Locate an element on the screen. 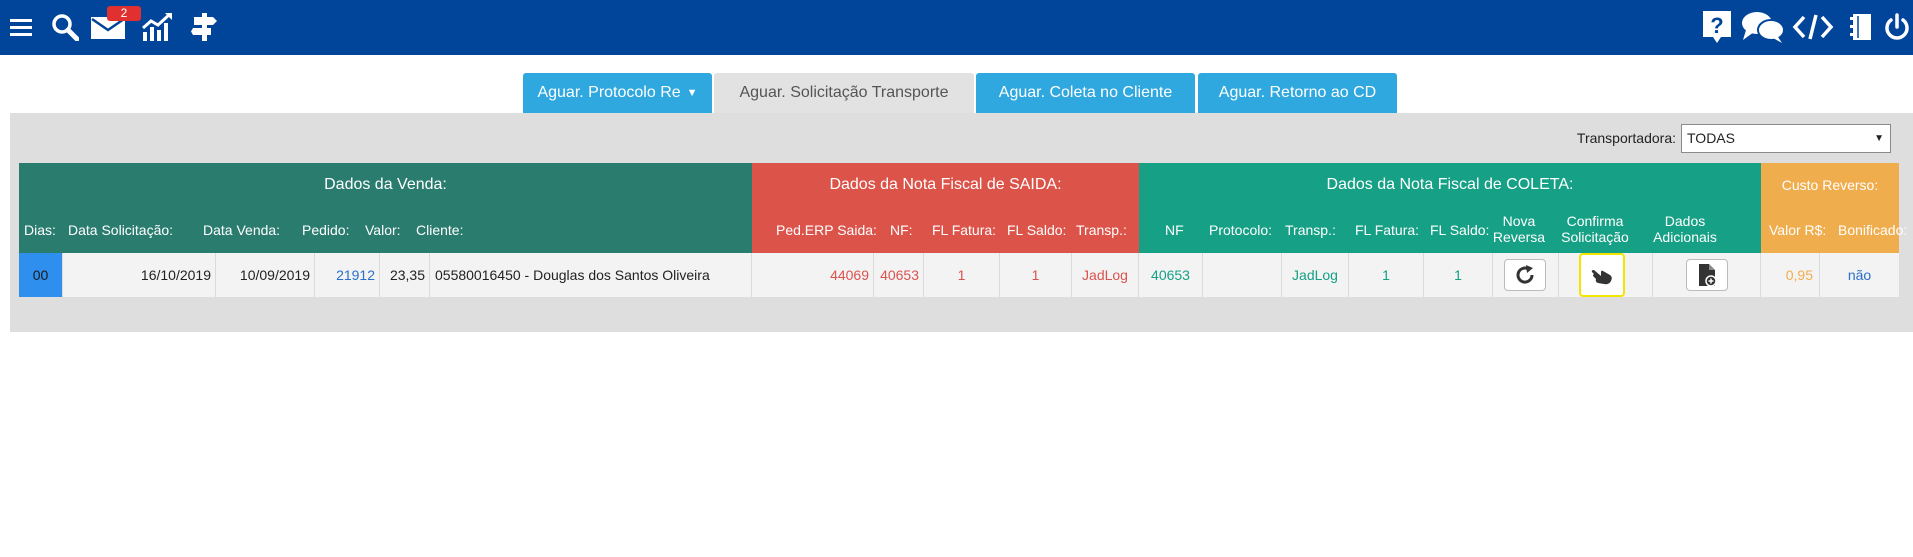 The image size is (1913, 557). confirma-solicitacao-button is located at coordinates (1602, 275).